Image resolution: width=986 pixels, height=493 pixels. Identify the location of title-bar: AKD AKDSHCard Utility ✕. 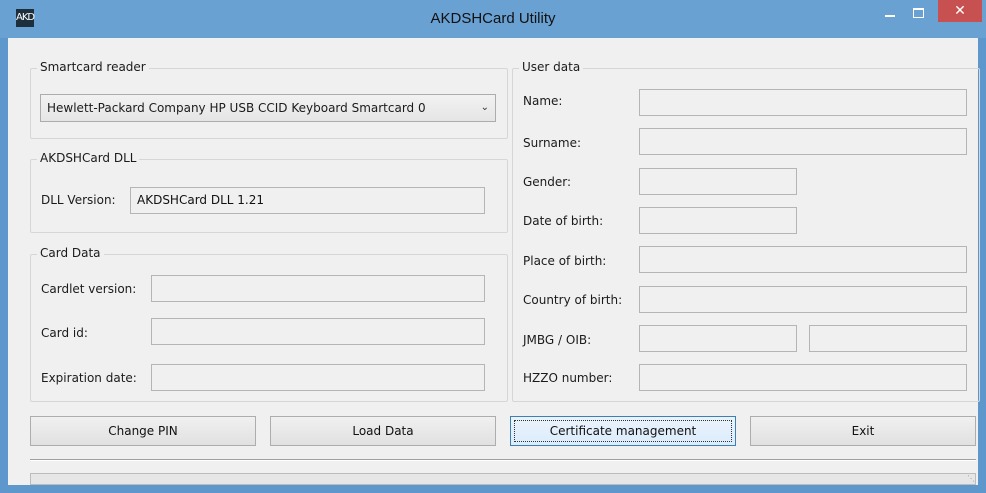
(493, 19).